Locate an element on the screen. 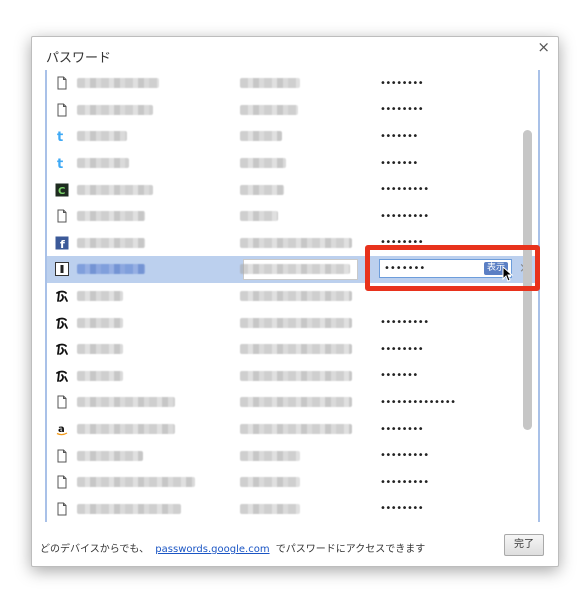 The height and width of the screenshot is (600, 588). svg-text: f is located at coordinates (62, 244).